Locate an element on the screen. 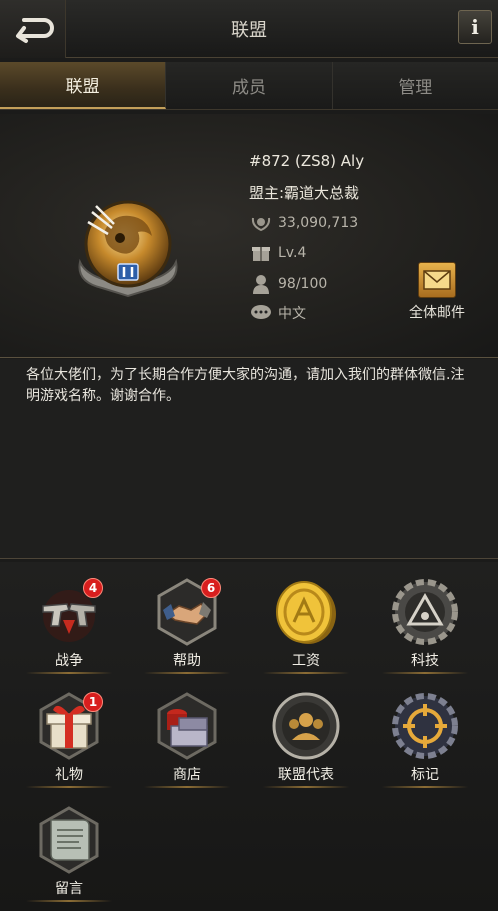  alliance-language: 中文 is located at coordinates (292, 314).